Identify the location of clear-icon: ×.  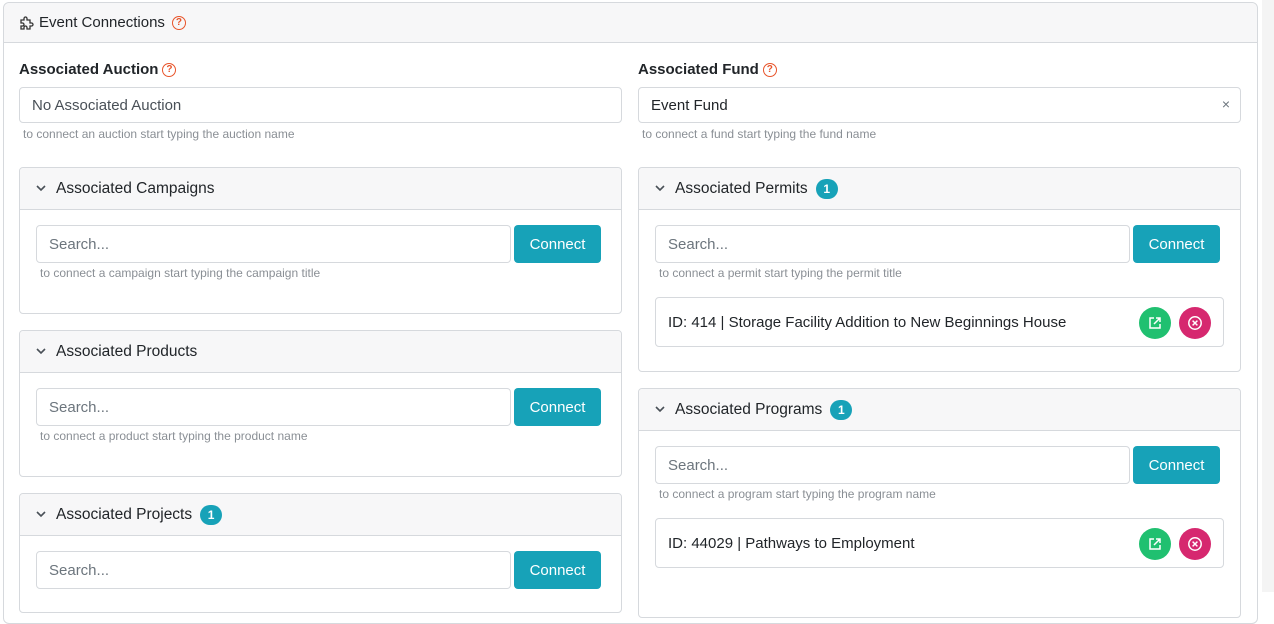
(1226, 104).